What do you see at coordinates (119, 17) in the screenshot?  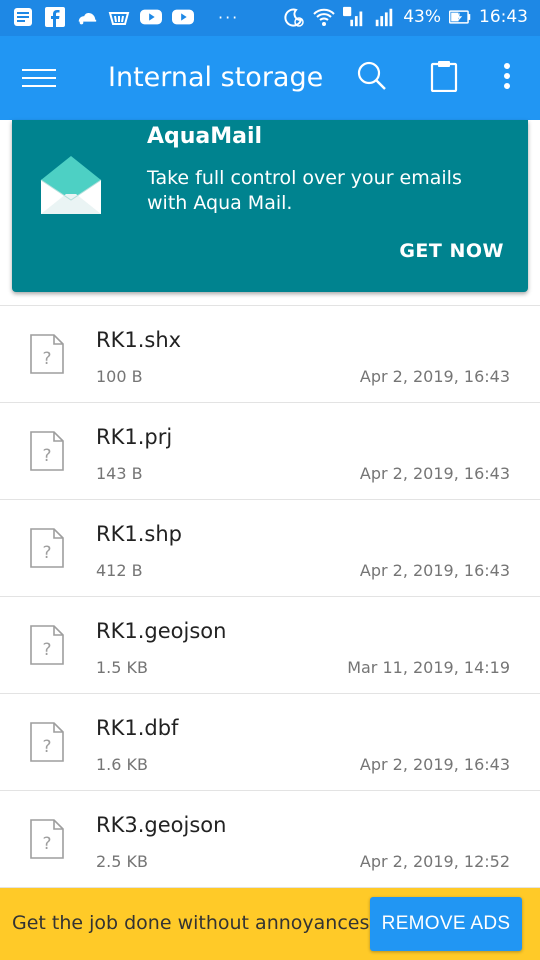 I see `shopping-basket-icon` at bounding box center [119, 17].